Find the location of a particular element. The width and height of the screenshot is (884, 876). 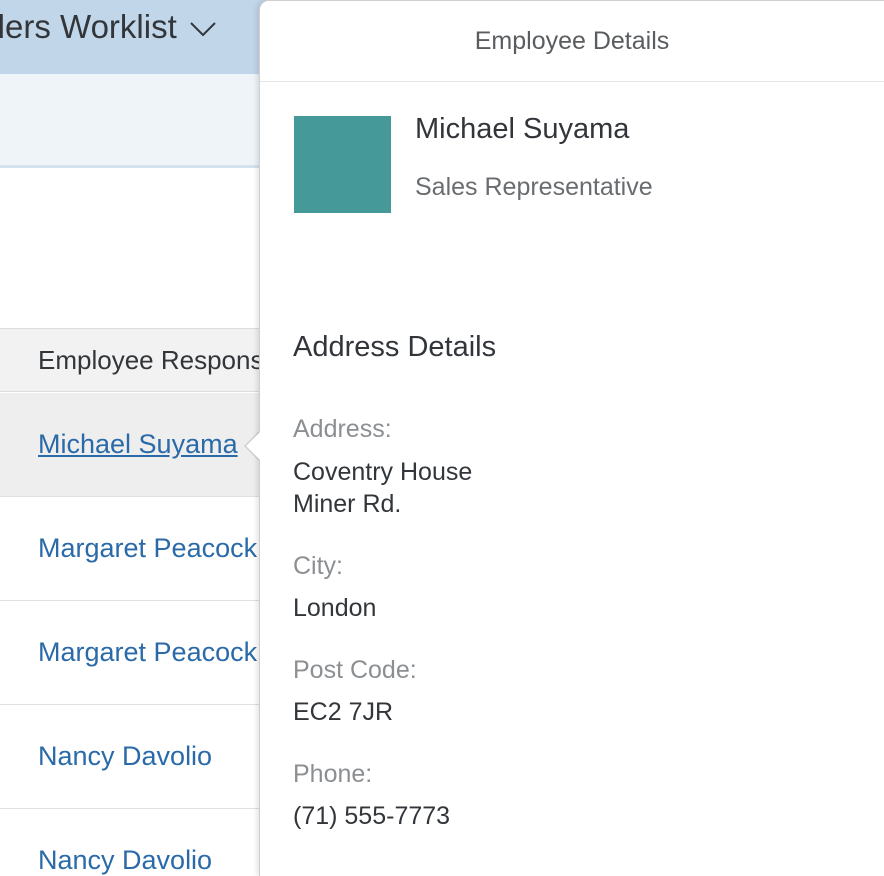

postcode-value: EC2 7JR is located at coordinates (343, 712).